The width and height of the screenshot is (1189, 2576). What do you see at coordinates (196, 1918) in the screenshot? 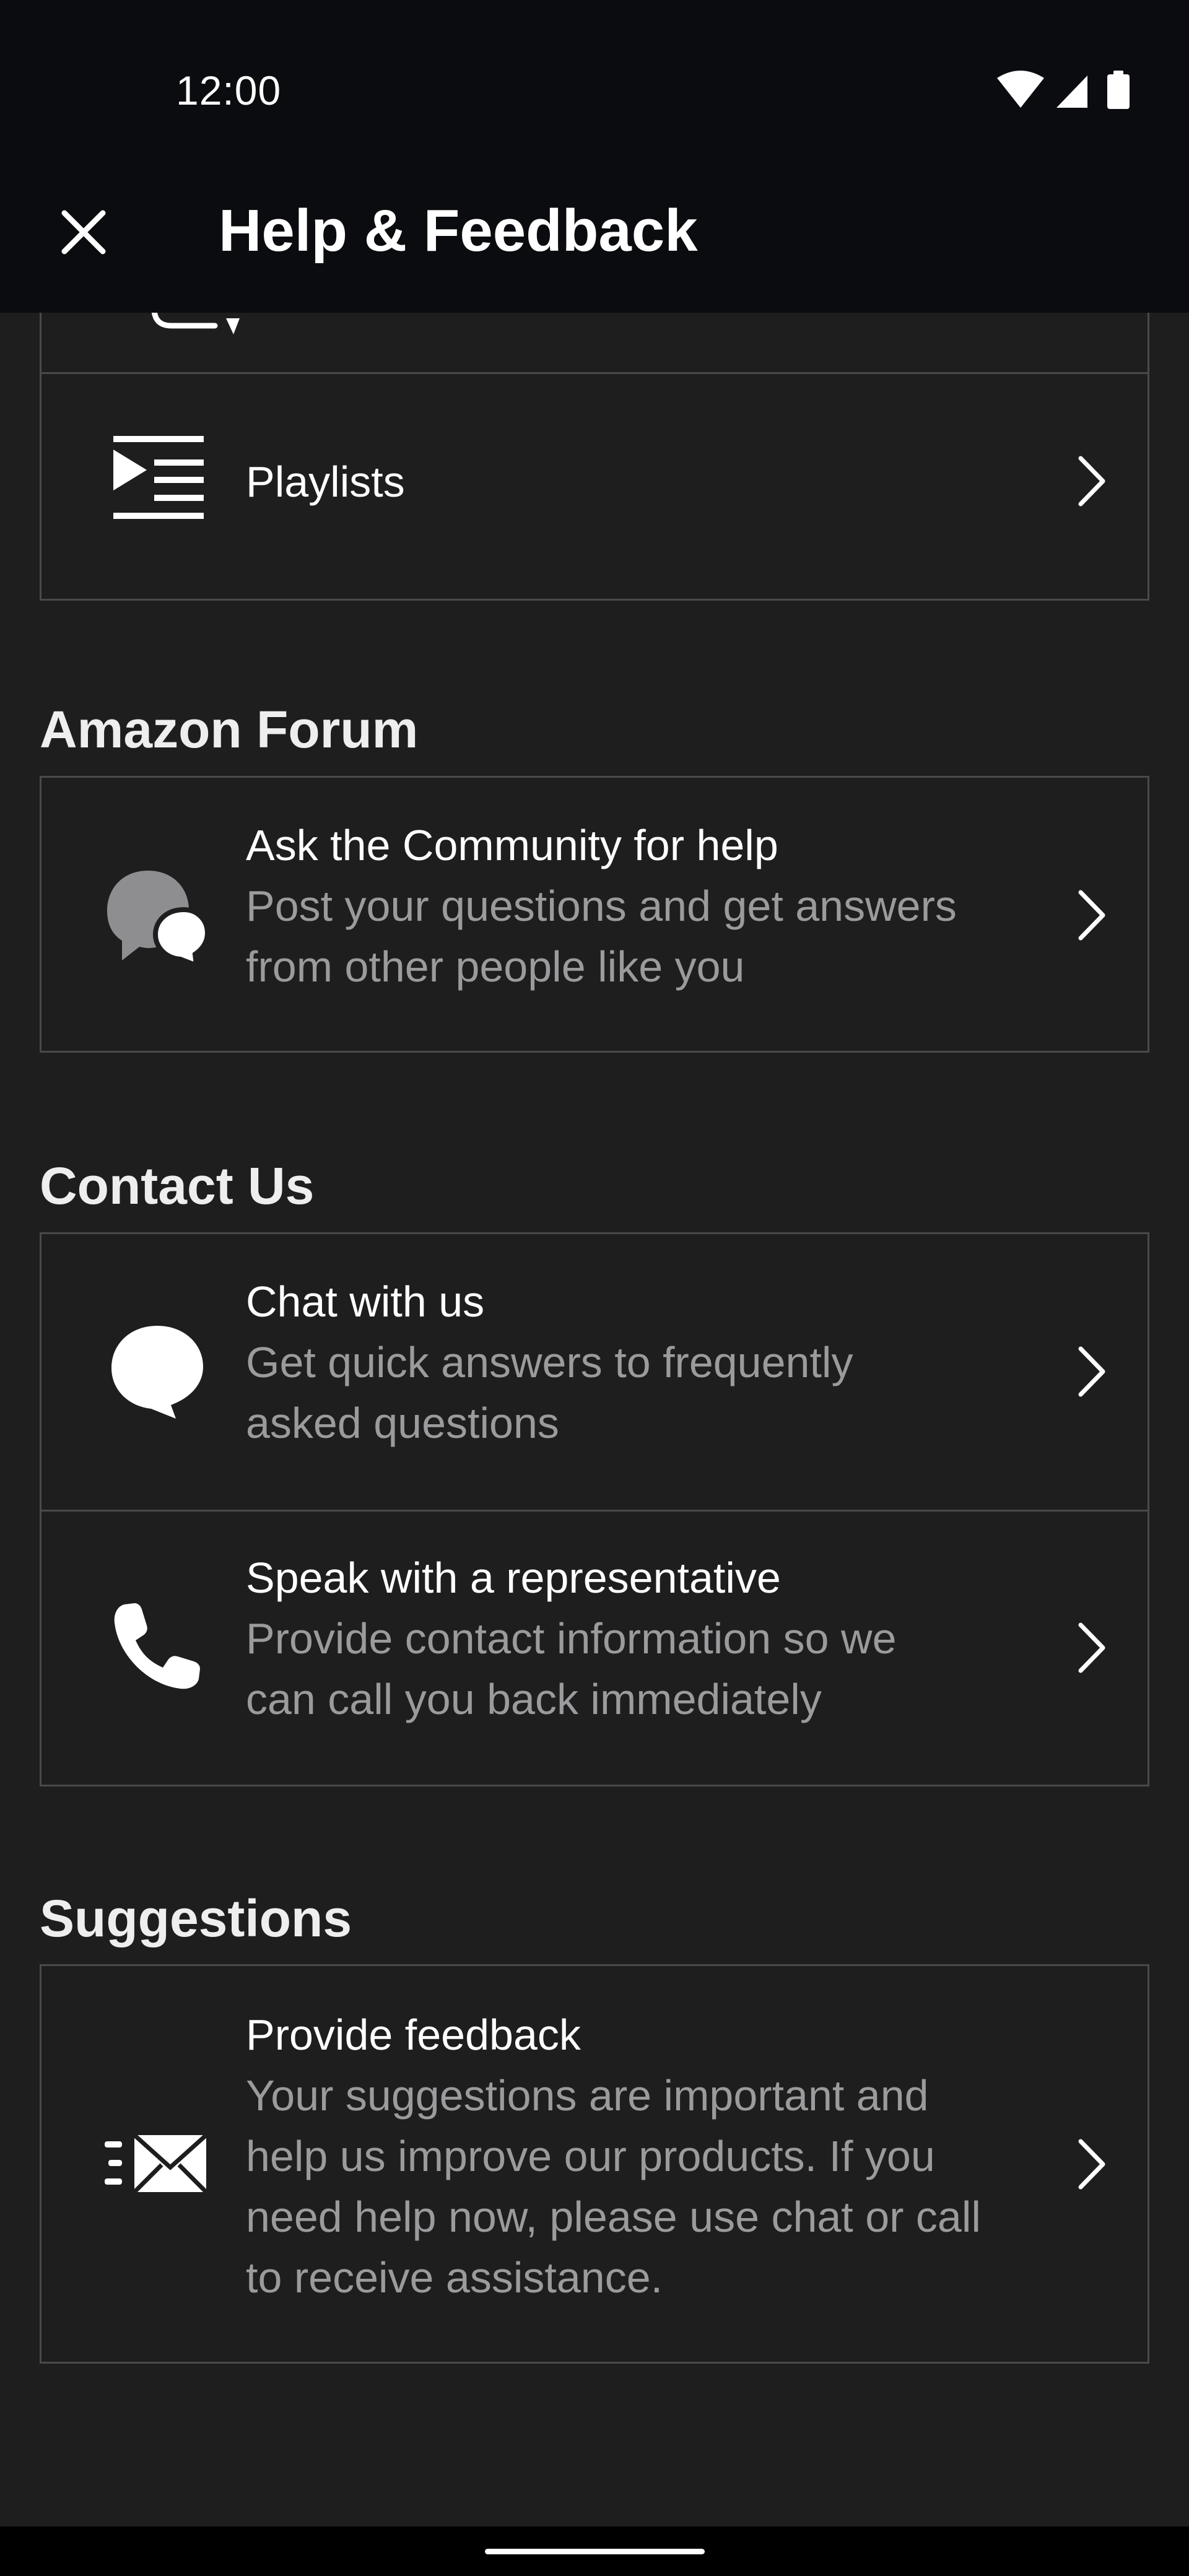
I see `section-title-suggestions: Suggestions` at bounding box center [196, 1918].